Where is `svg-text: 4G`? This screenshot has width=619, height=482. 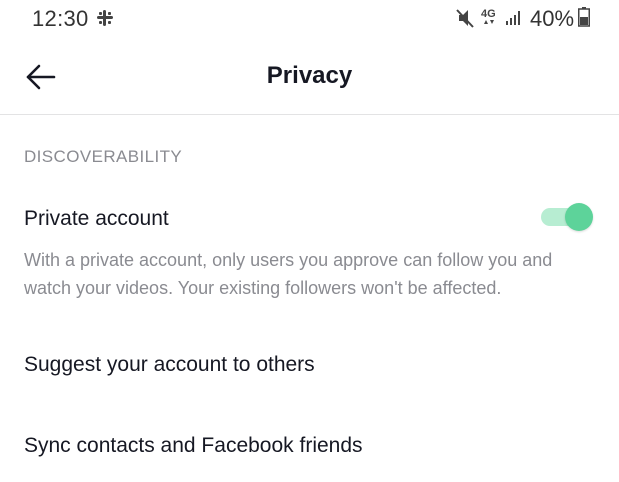
svg-text: 4G is located at coordinates (488, 14).